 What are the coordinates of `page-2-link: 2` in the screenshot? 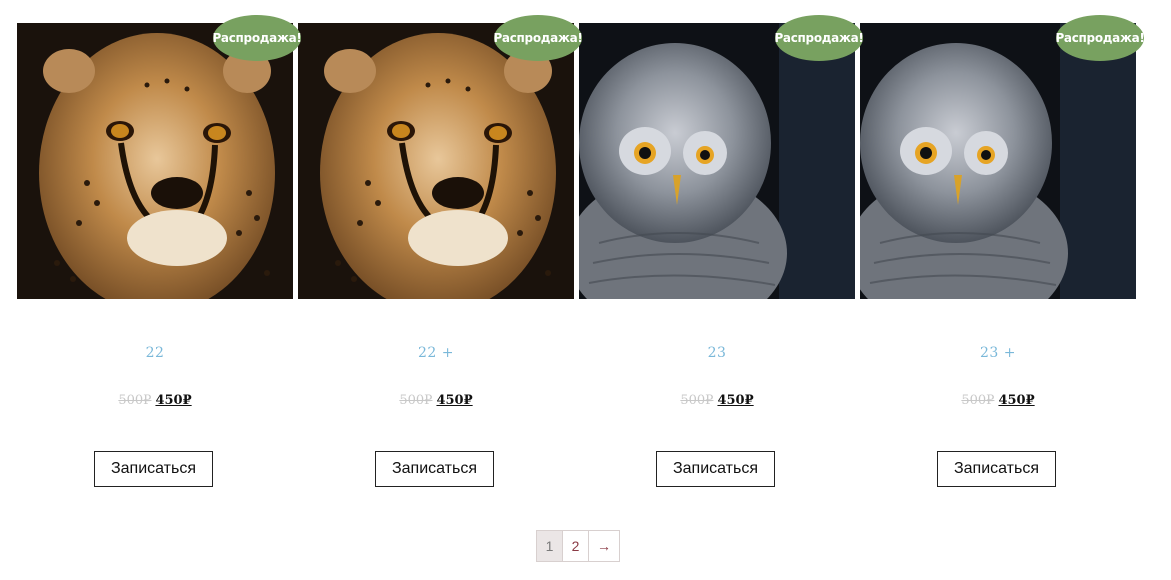 It's located at (576, 546).